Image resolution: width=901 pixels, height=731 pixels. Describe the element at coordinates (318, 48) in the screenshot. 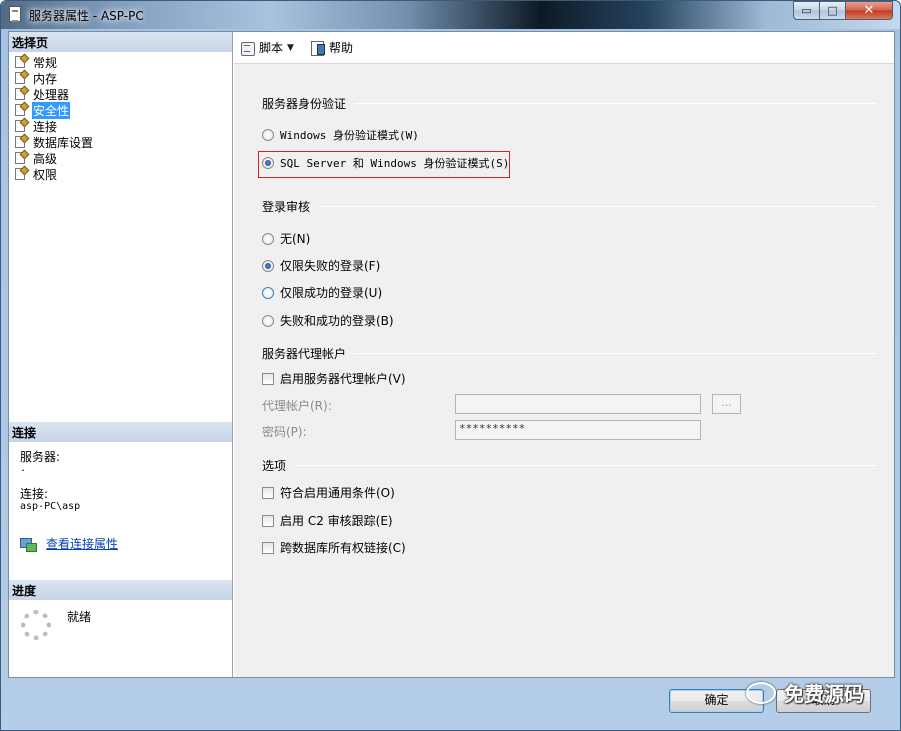

I see `help-icon` at that location.